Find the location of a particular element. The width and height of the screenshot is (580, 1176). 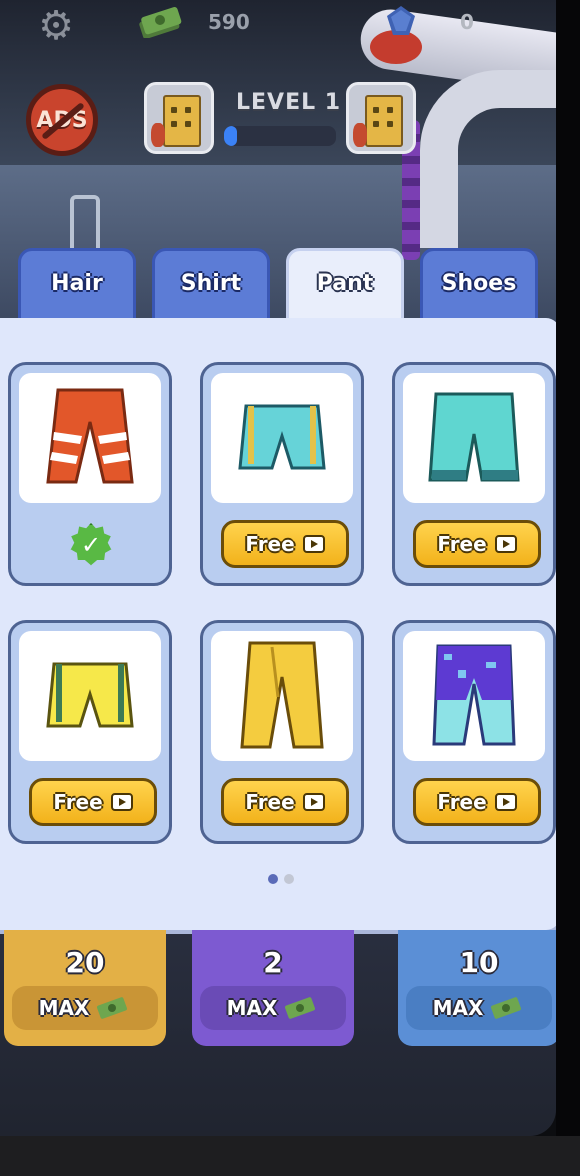

item-card-red-striped-pants: ✓ is located at coordinates (90, 474).